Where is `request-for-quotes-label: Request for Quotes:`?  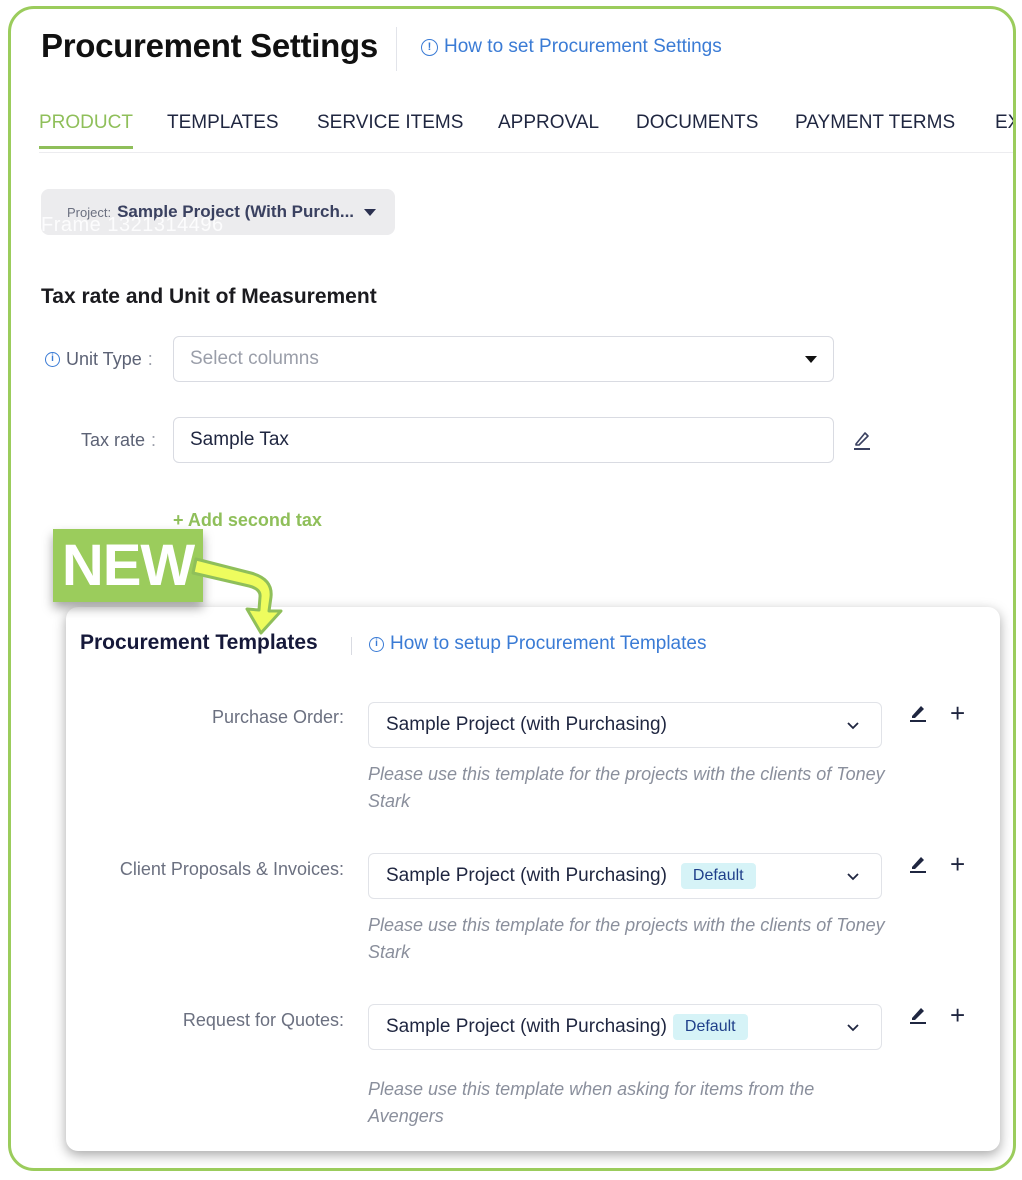
request-for-quotes-label: Request for Quotes: is located at coordinates (263, 1020).